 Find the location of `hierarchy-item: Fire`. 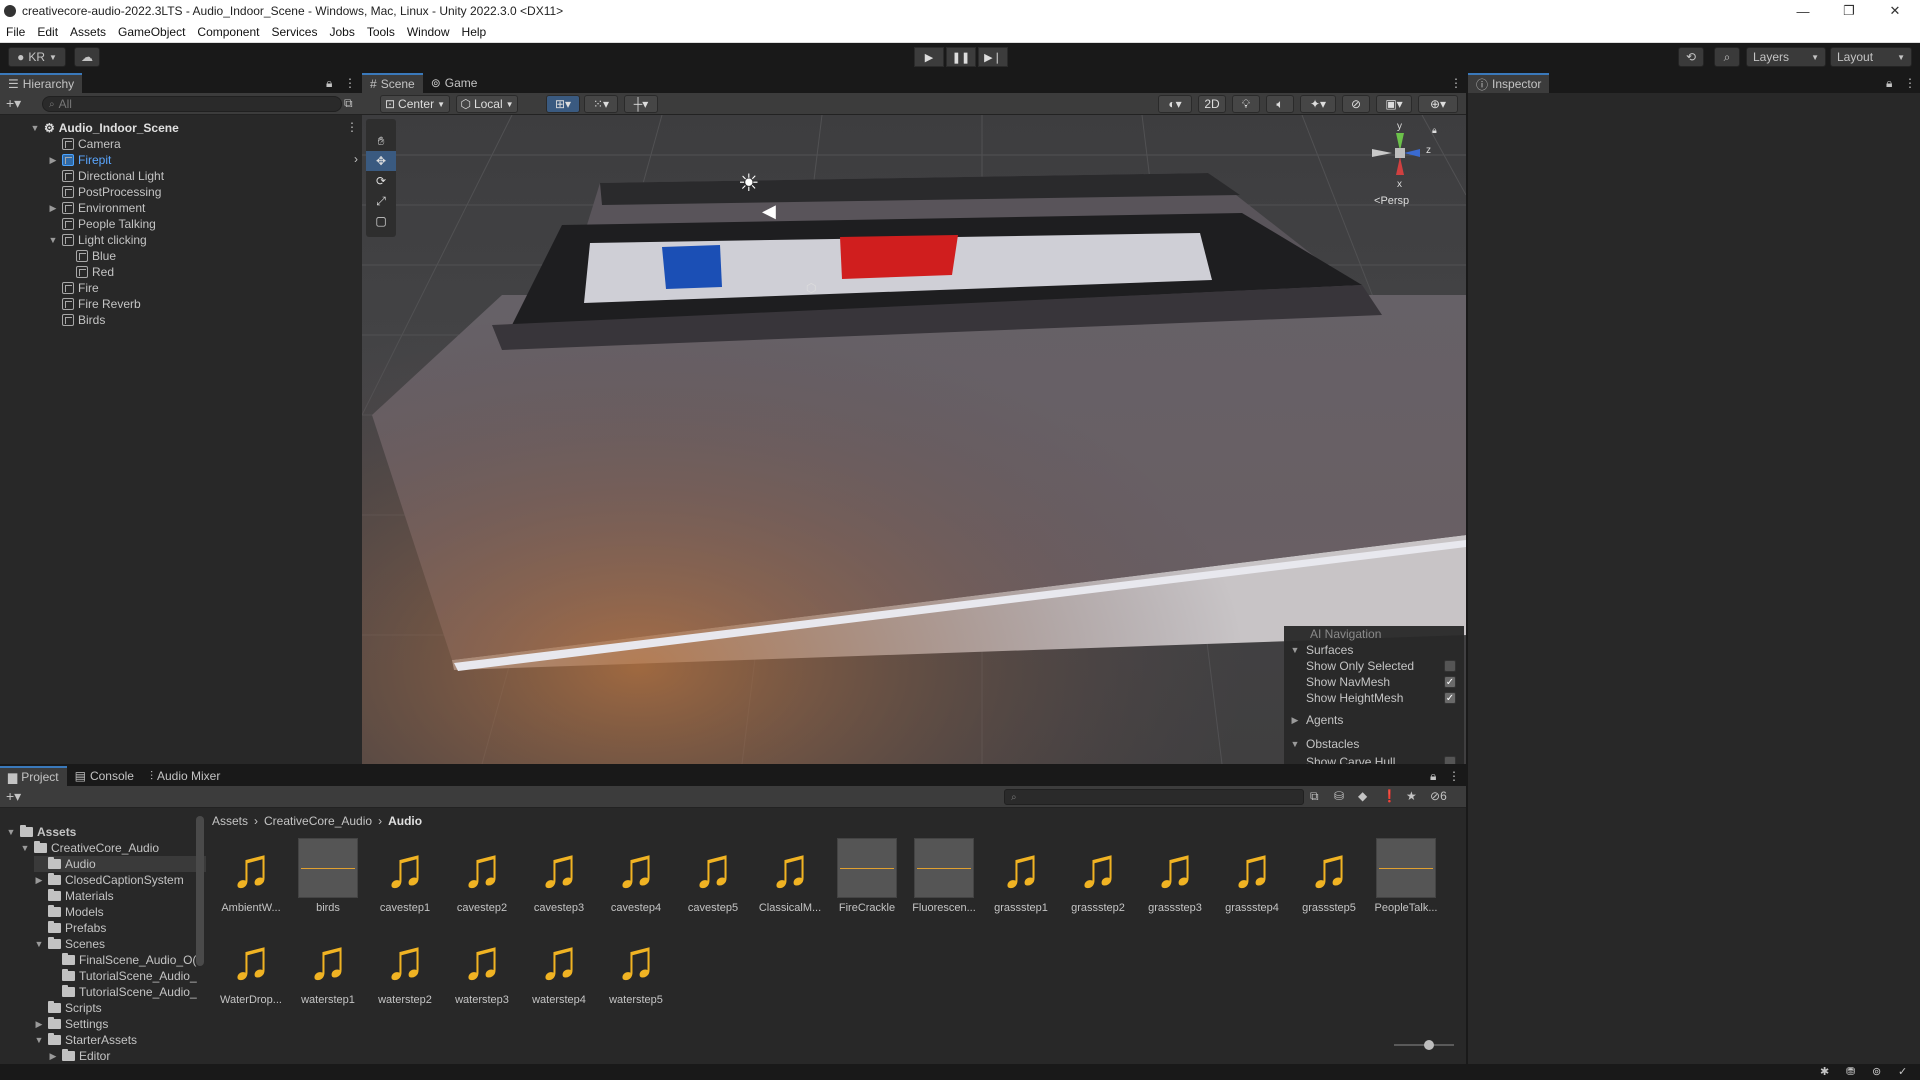

hierarchy-item: Fire is located at coordinates (73, 288).